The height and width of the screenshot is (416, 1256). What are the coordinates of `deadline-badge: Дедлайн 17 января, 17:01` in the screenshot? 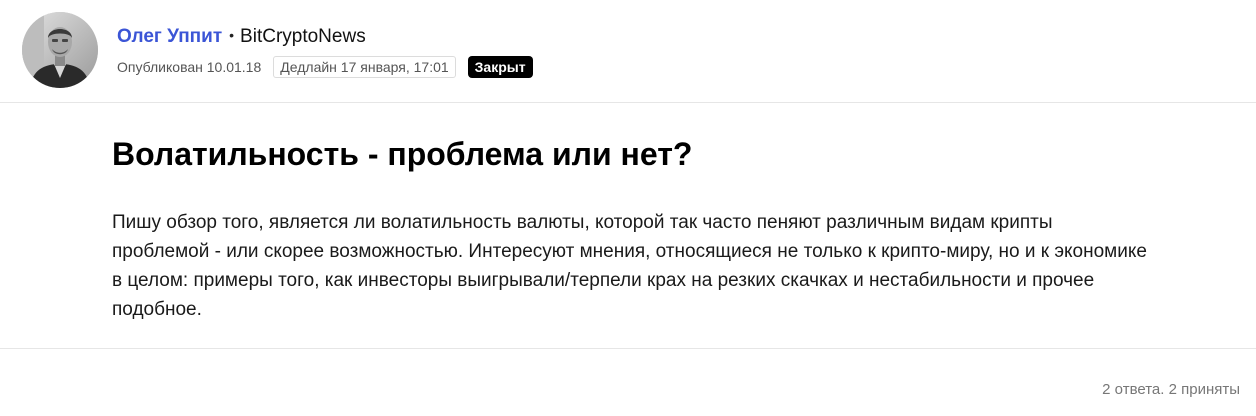 It's located at (364, 67).